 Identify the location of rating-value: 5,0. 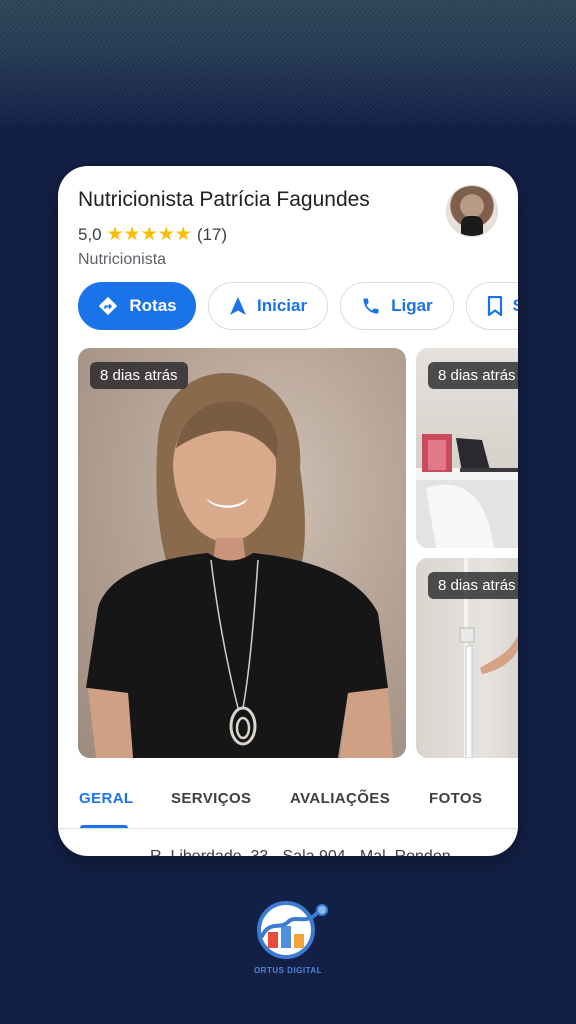
(90, 234).